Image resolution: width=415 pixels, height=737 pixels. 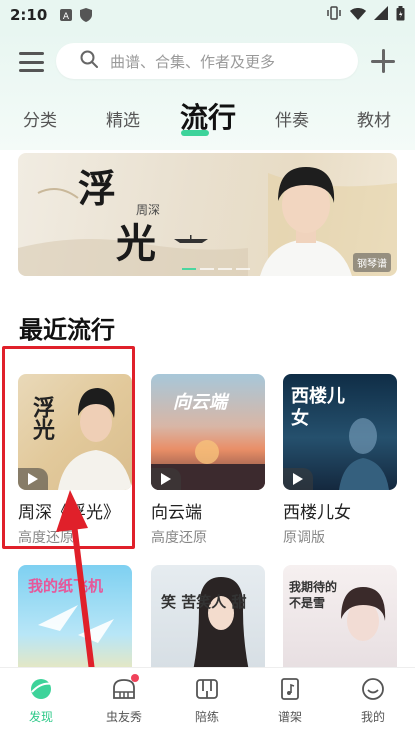 What do you see at coordinates (289, 717) in the screenshot?
I see `nav-label: 谱架` at bounding box center [289, 717].